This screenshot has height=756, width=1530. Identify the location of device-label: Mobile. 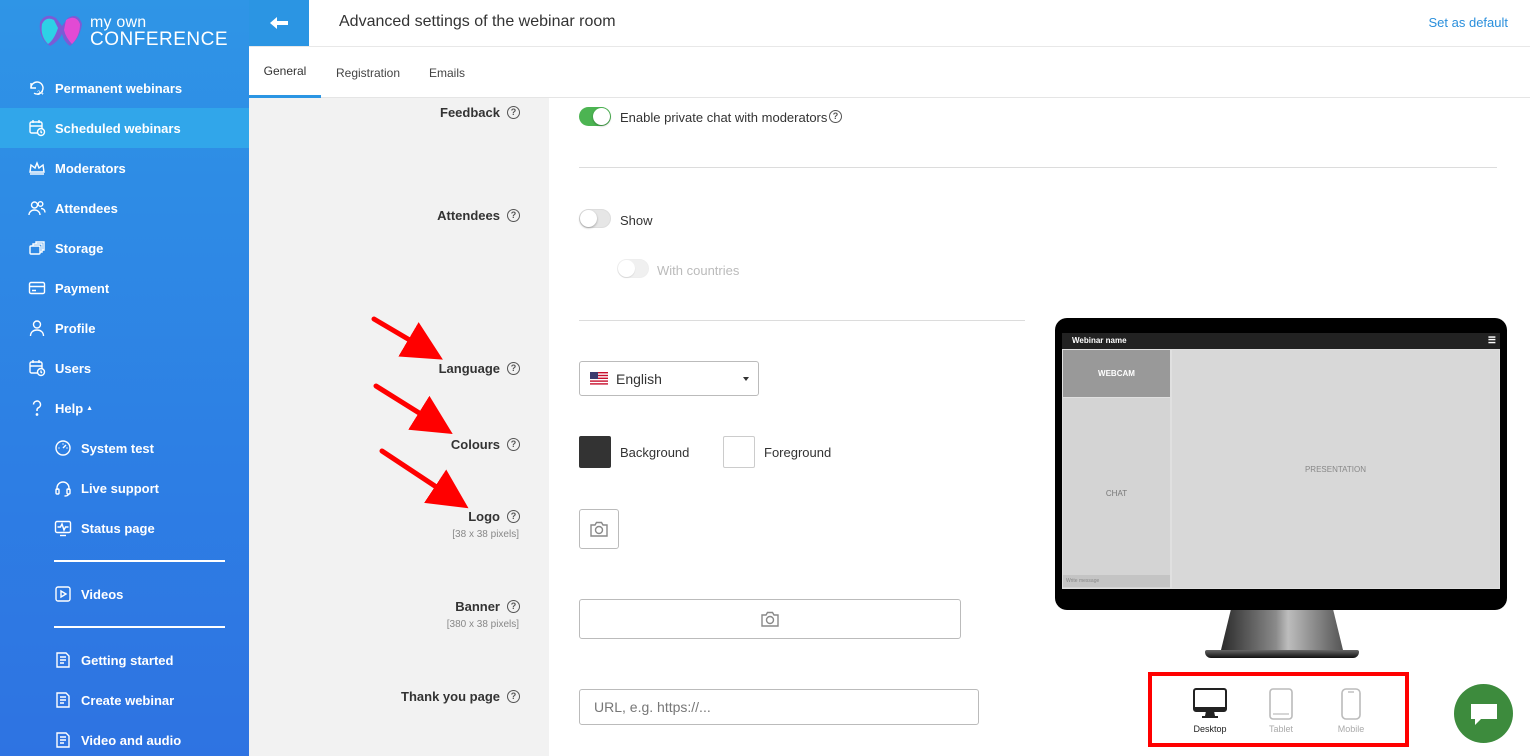
(1351, 729).